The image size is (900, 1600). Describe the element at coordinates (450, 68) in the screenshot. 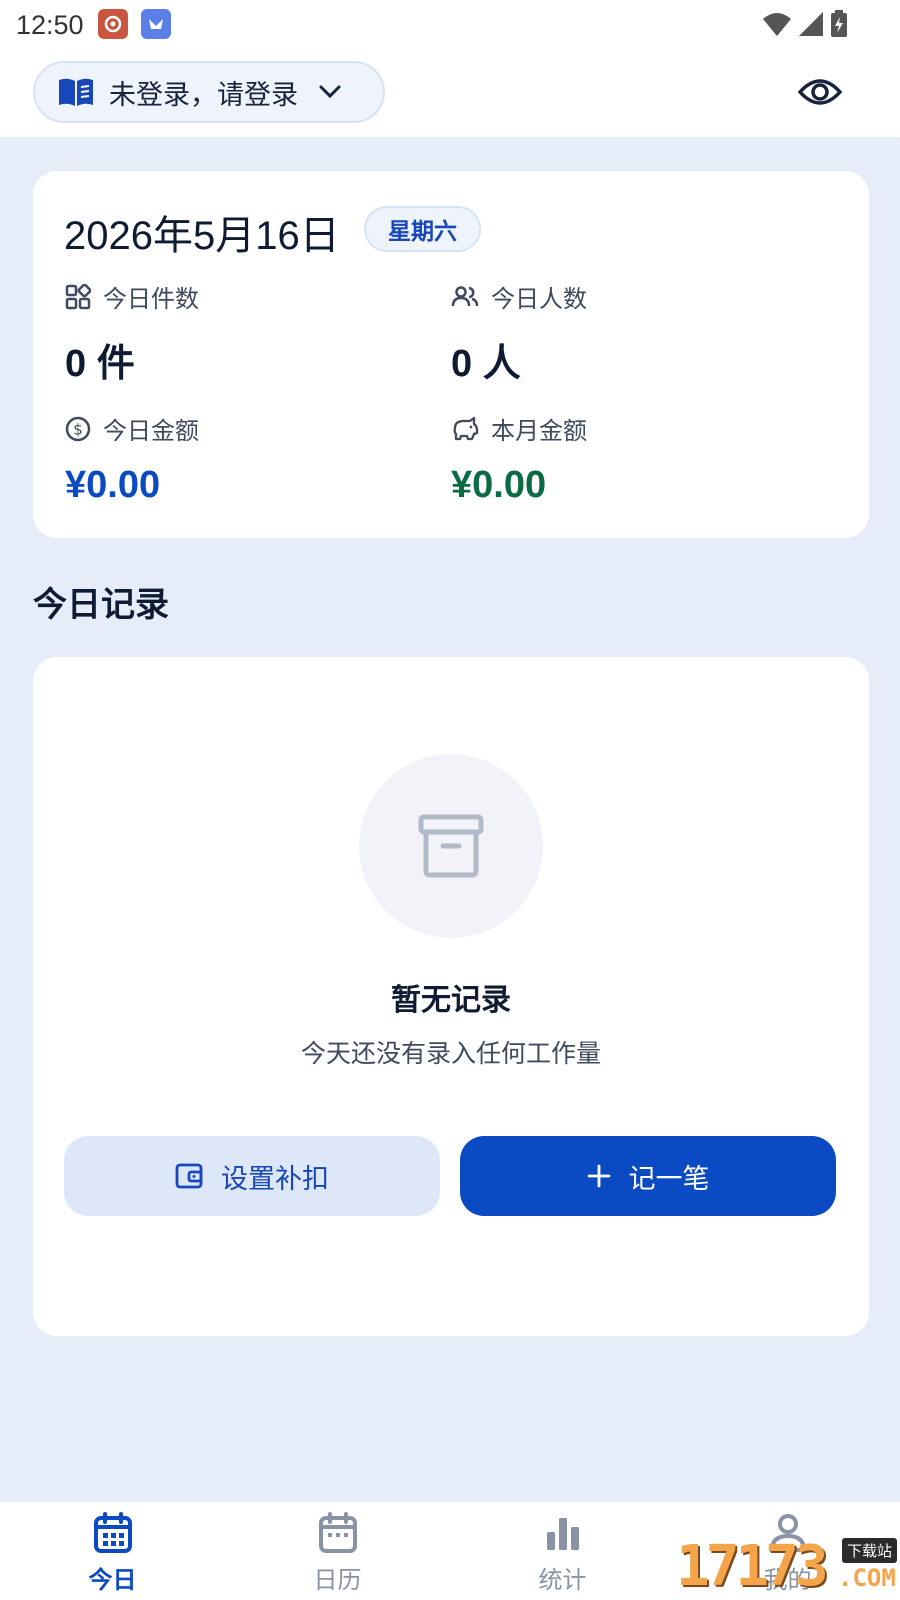

I see `top-bar: 12:50 未登录，请登录` at that location.